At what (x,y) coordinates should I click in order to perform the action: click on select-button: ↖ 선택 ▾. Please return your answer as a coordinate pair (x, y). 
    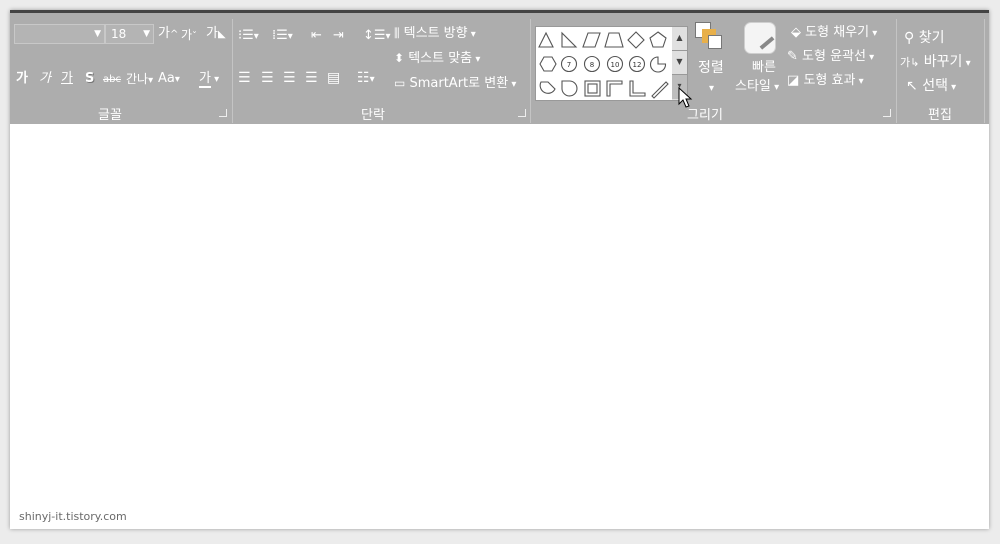
    Looking at the image, I should click on (931, 85).